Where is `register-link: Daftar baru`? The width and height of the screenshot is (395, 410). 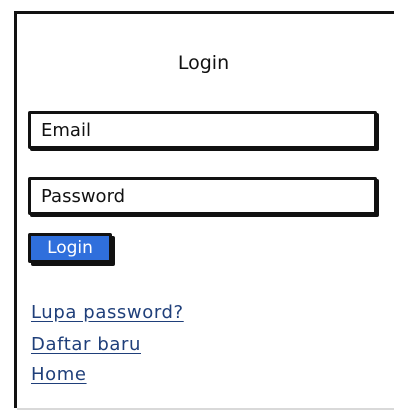 register-link: Daftar baru is located at coordinates (86, 344).